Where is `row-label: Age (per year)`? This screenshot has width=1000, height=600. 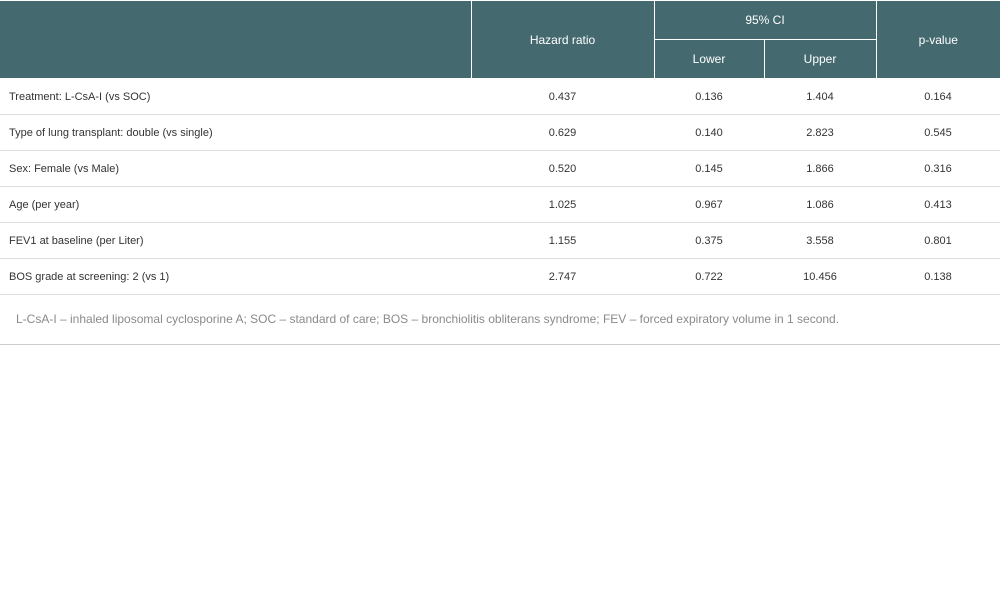 row-label: Age (per year) is located at coordinates (235, 204).